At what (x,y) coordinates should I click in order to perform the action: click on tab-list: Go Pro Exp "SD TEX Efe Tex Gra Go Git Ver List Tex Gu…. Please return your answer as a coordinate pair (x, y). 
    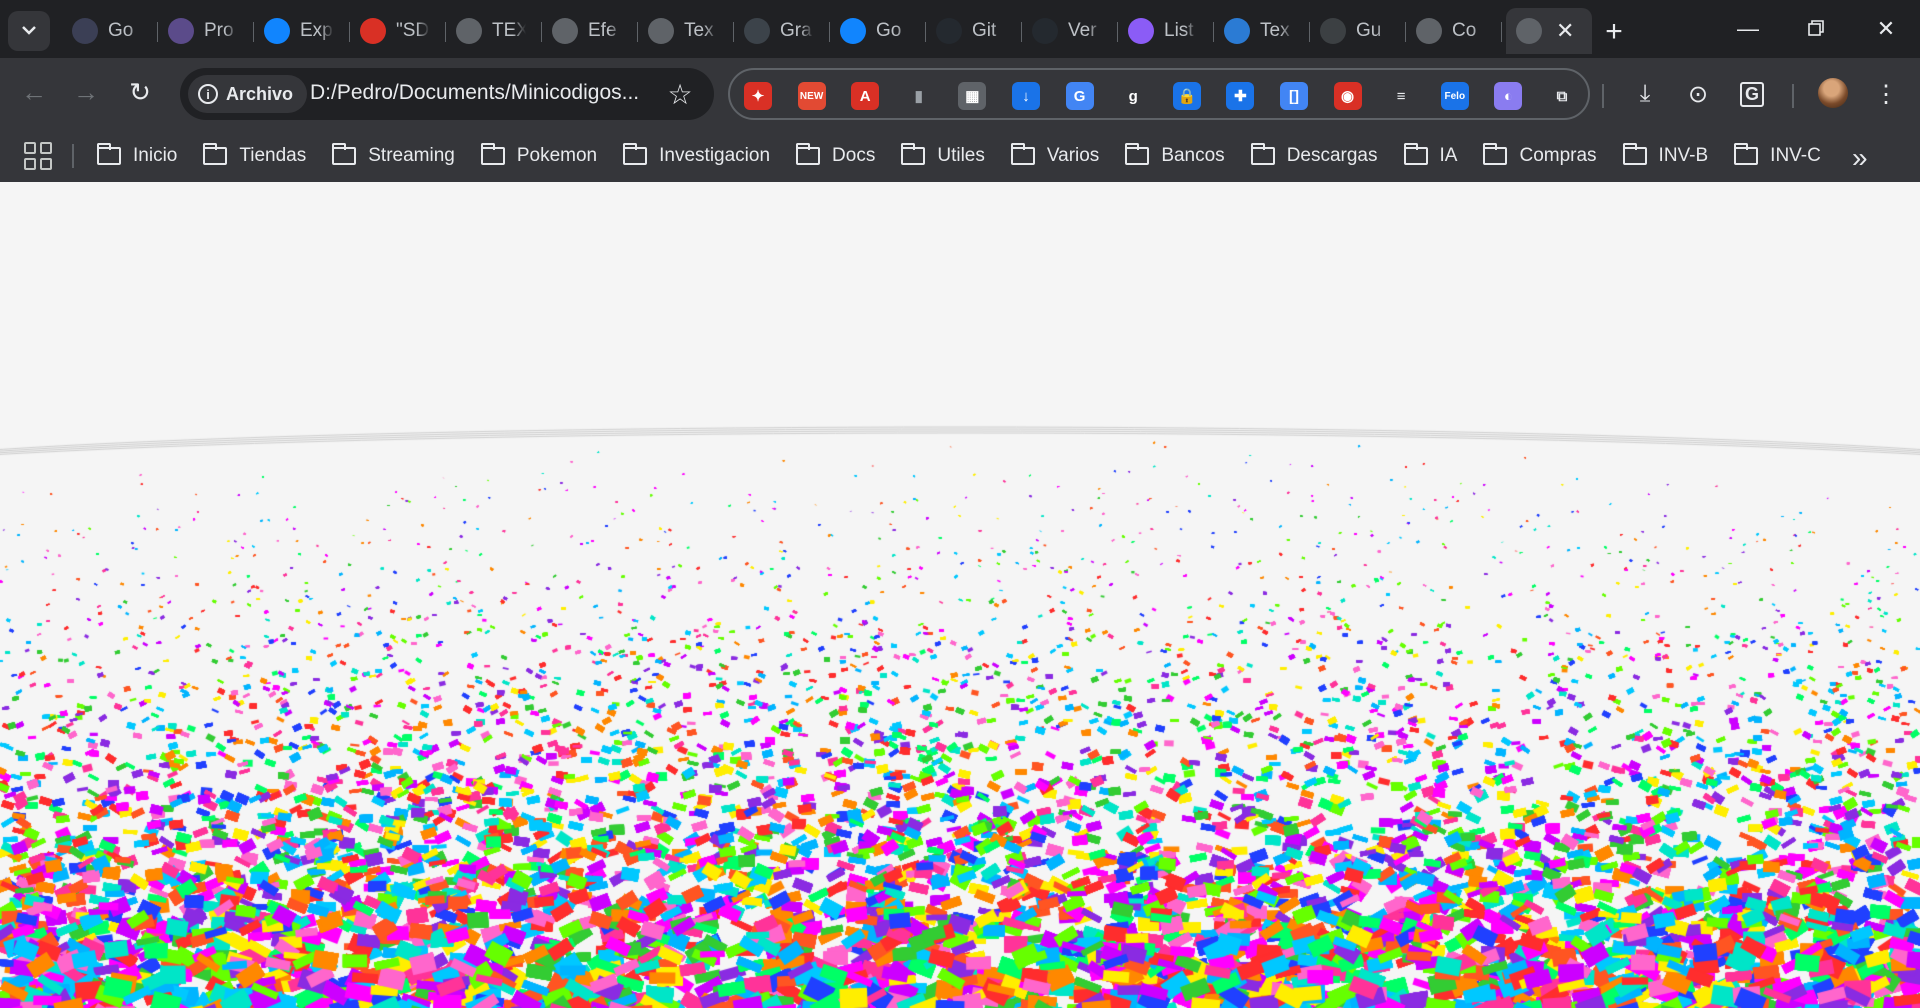
    Looking at the image, I should click on (827, 33).